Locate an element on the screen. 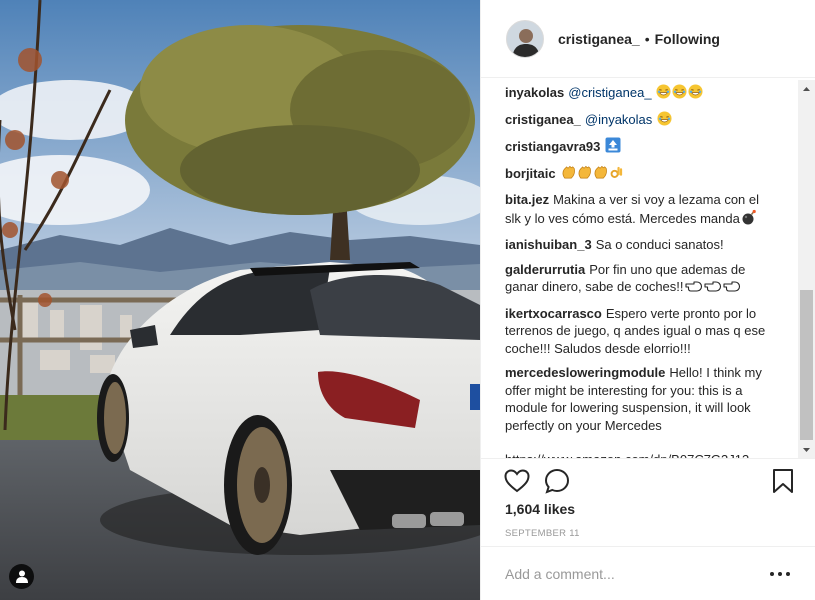 This screenshot has height=600, width=815. post-author-username: cristiganea_ is located at coordinates (599, 39).